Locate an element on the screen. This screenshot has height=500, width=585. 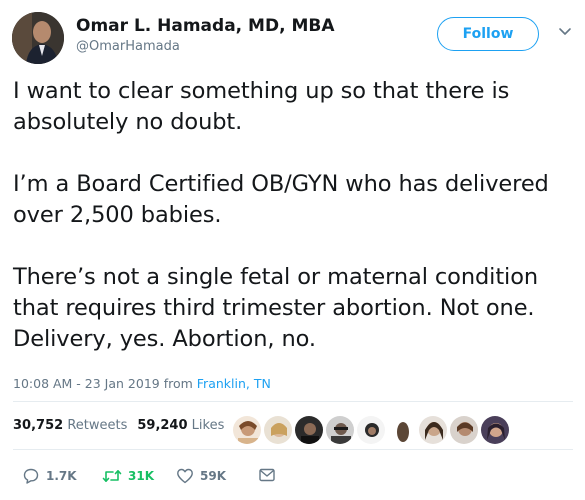
user-handle: @OmarHamada is located at coordinates (128, 46).